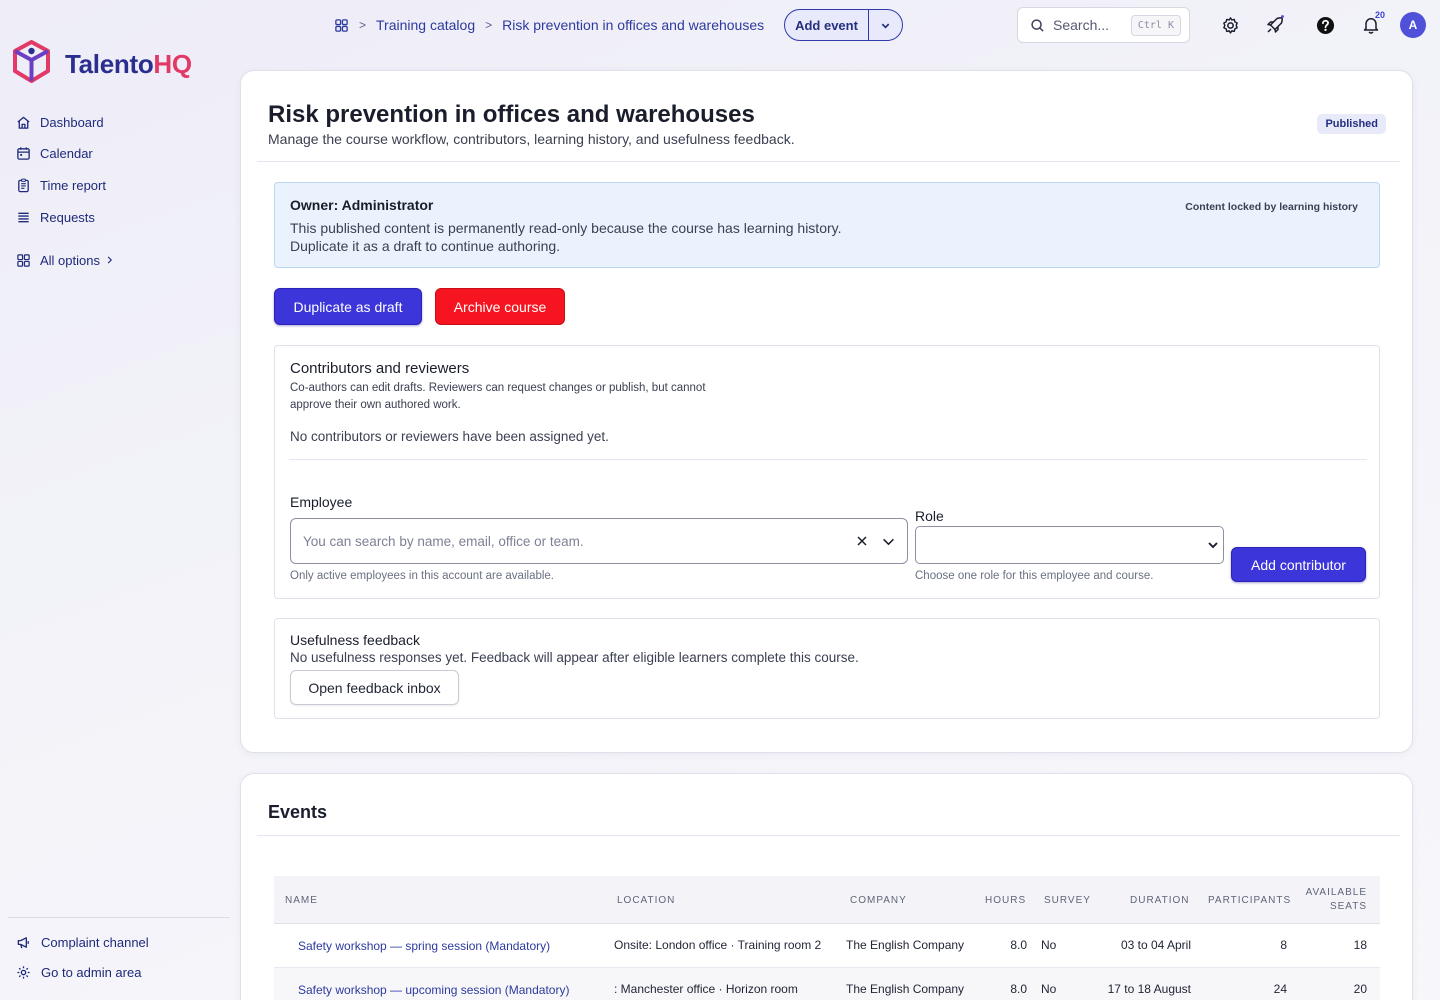  I want to click on sidebar-item-time-report: Time report, so click(61, 185).